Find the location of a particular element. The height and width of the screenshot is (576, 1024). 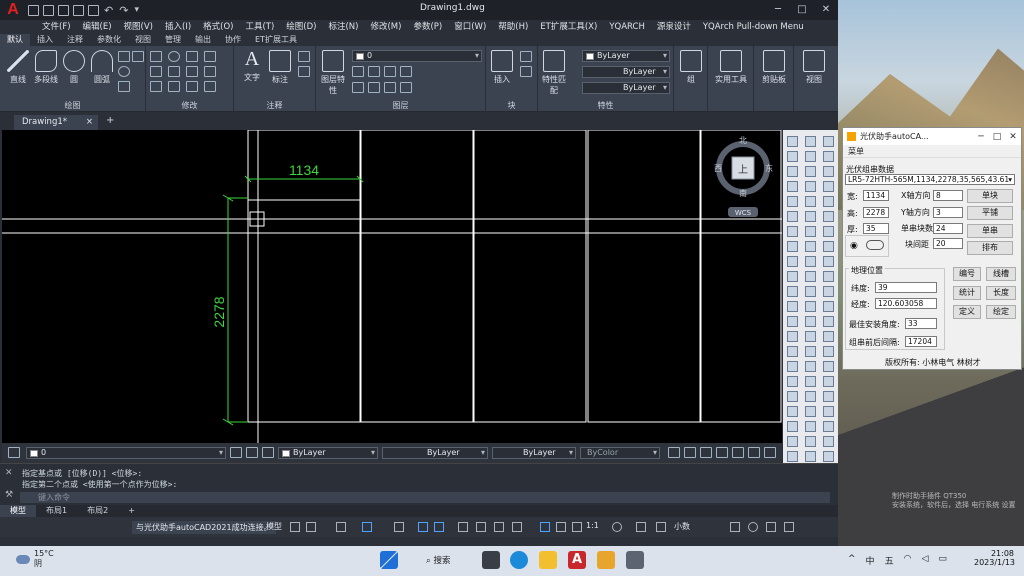

copy-icon is located at coordinates (156, 71).